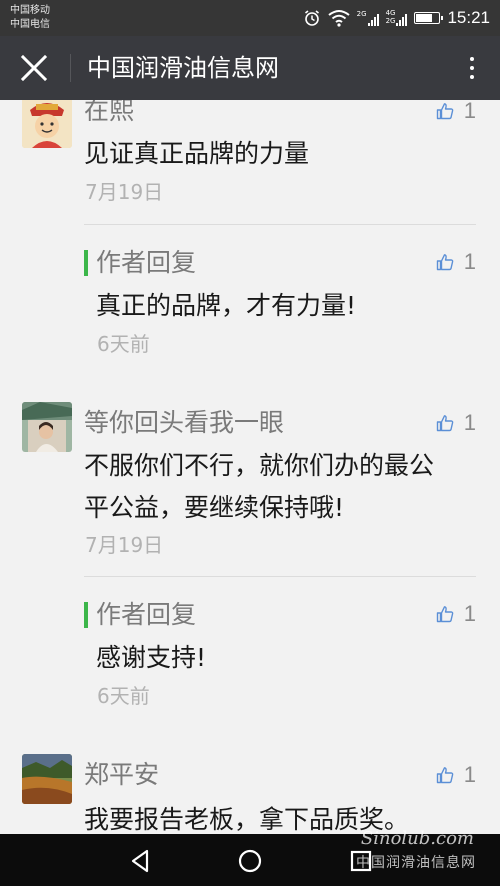 The height and width of the screenshot is (886, 500). Describe the element at coordinates (361, 13) in the screenshot. I see `net-type-1: 2G` at that location.